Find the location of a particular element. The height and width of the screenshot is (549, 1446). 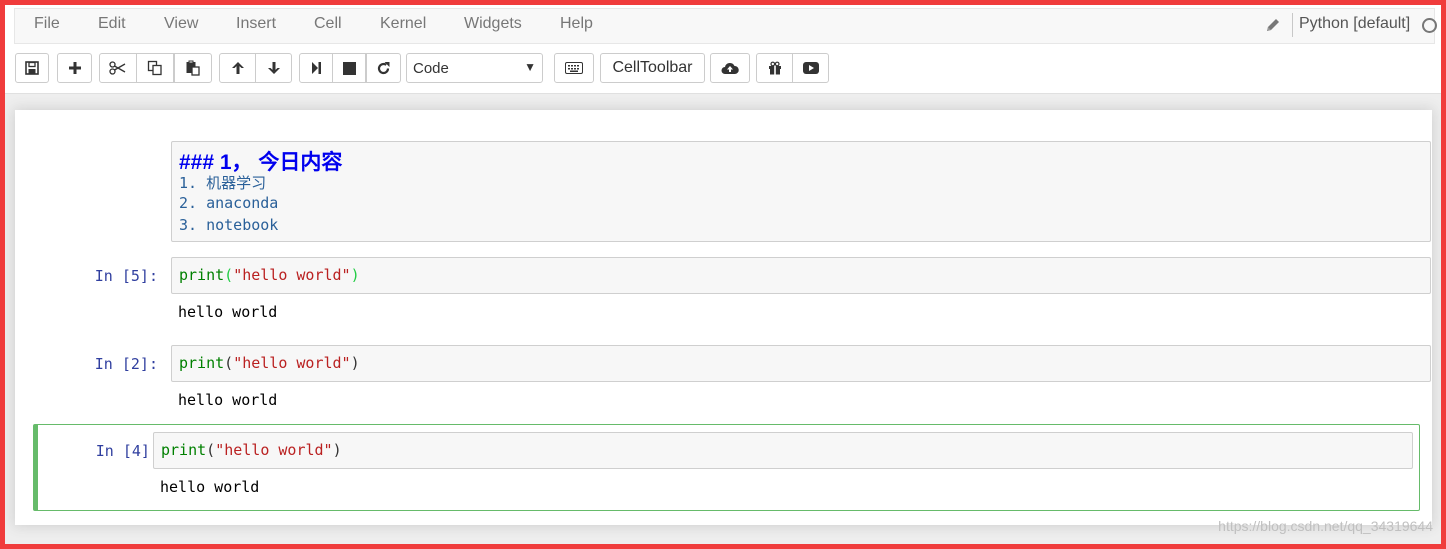

menu-help: Help is located at coordinates (576, 26).